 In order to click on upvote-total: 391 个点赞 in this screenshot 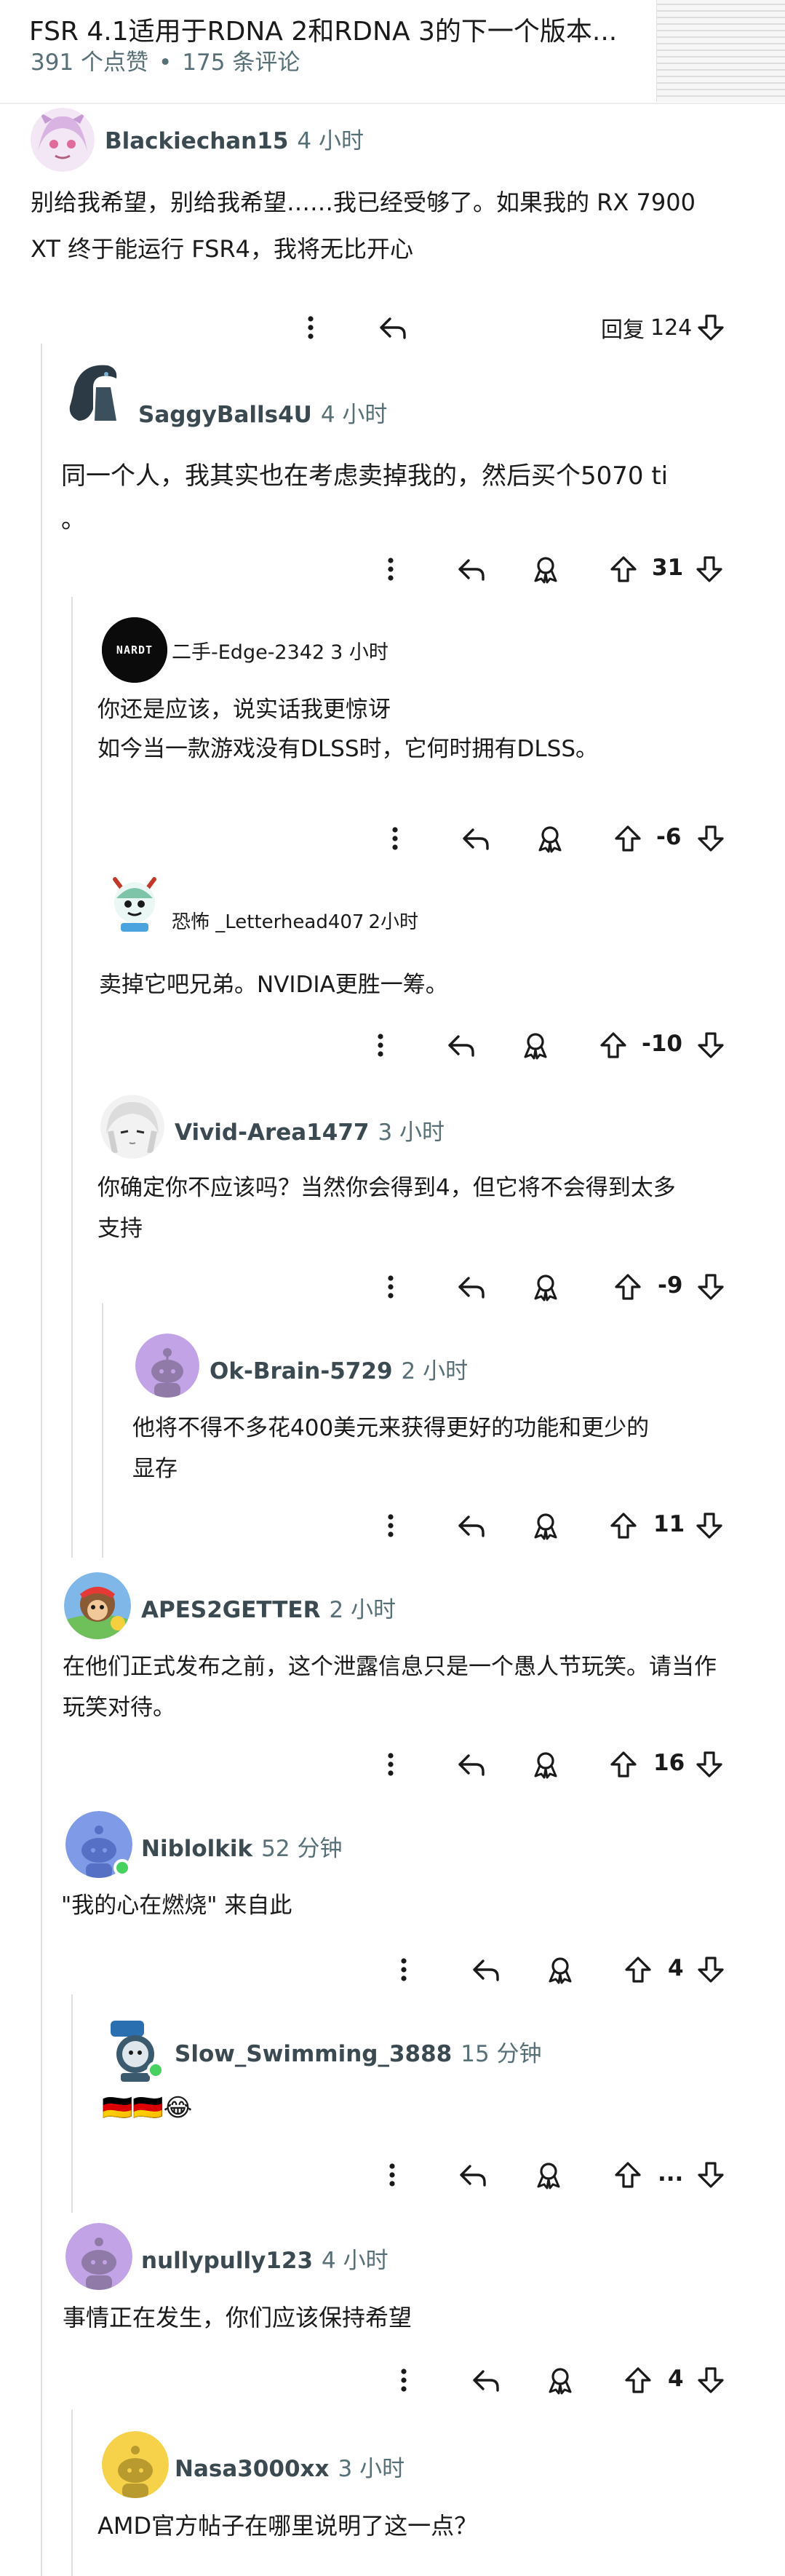, I will do `click(90, 62)`.